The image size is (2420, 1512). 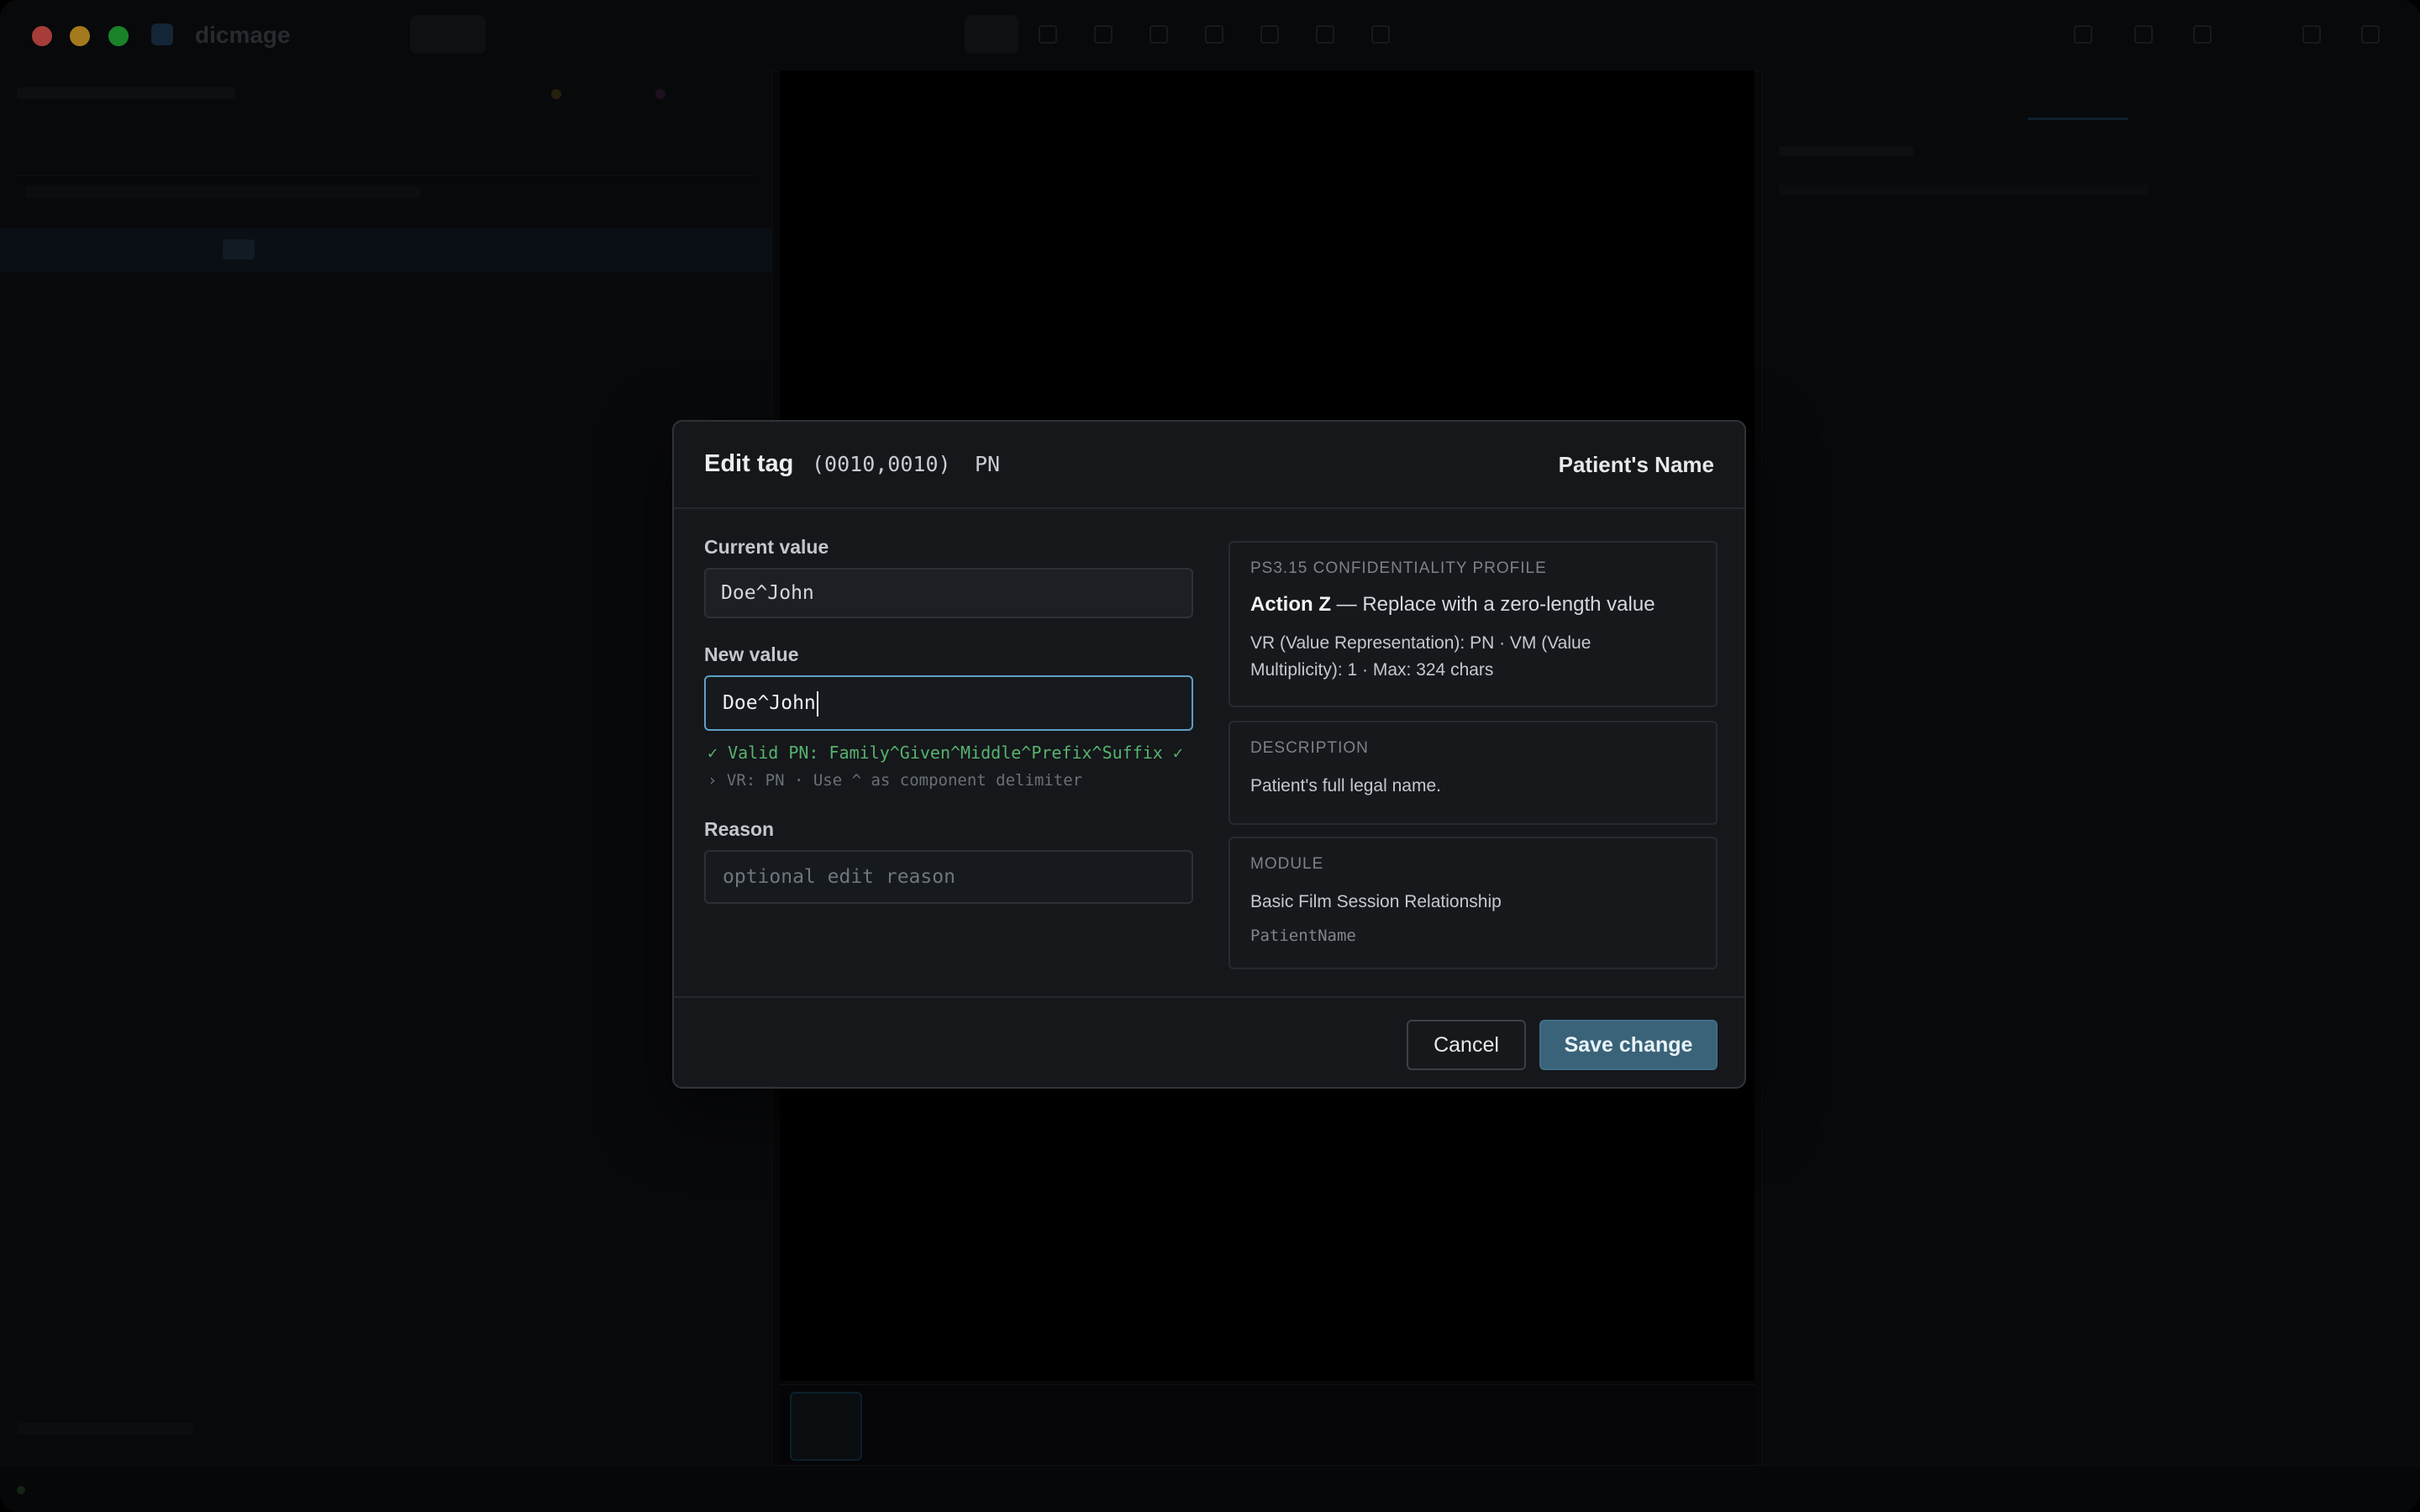 What do you see at coordinates (1467, 1045) in the screenshot?
I see `cancel-button: Cancel` at bounding box center [1467, 1045].